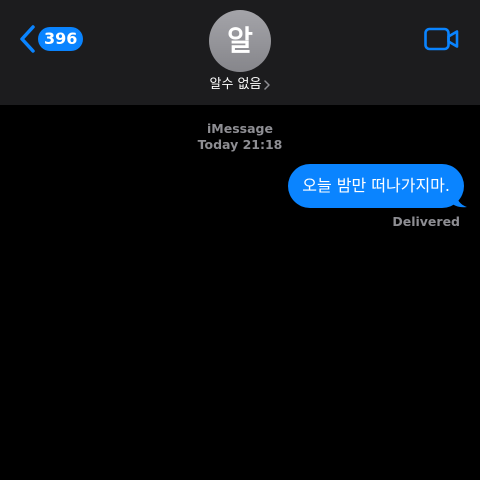 Image resolution: width=480 pixels, height=480 pixels. Describe the element at coordinates (267, 85) in the screenshot. I see `chevron-right-icon` at that location.